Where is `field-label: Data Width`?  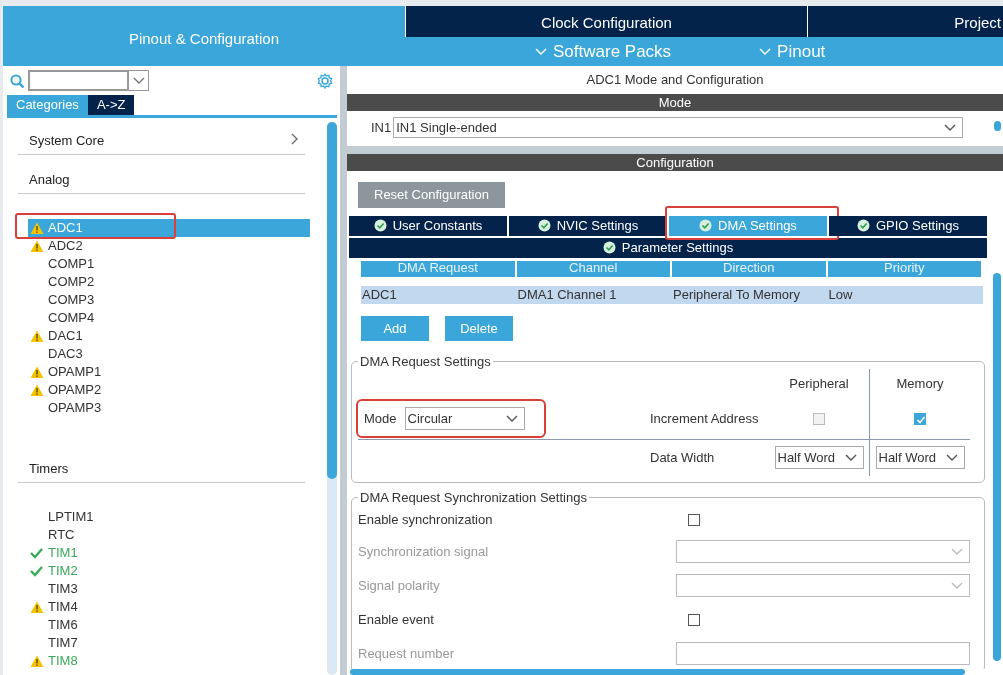
field-label: Data Width is located at coordinates (683, 458).